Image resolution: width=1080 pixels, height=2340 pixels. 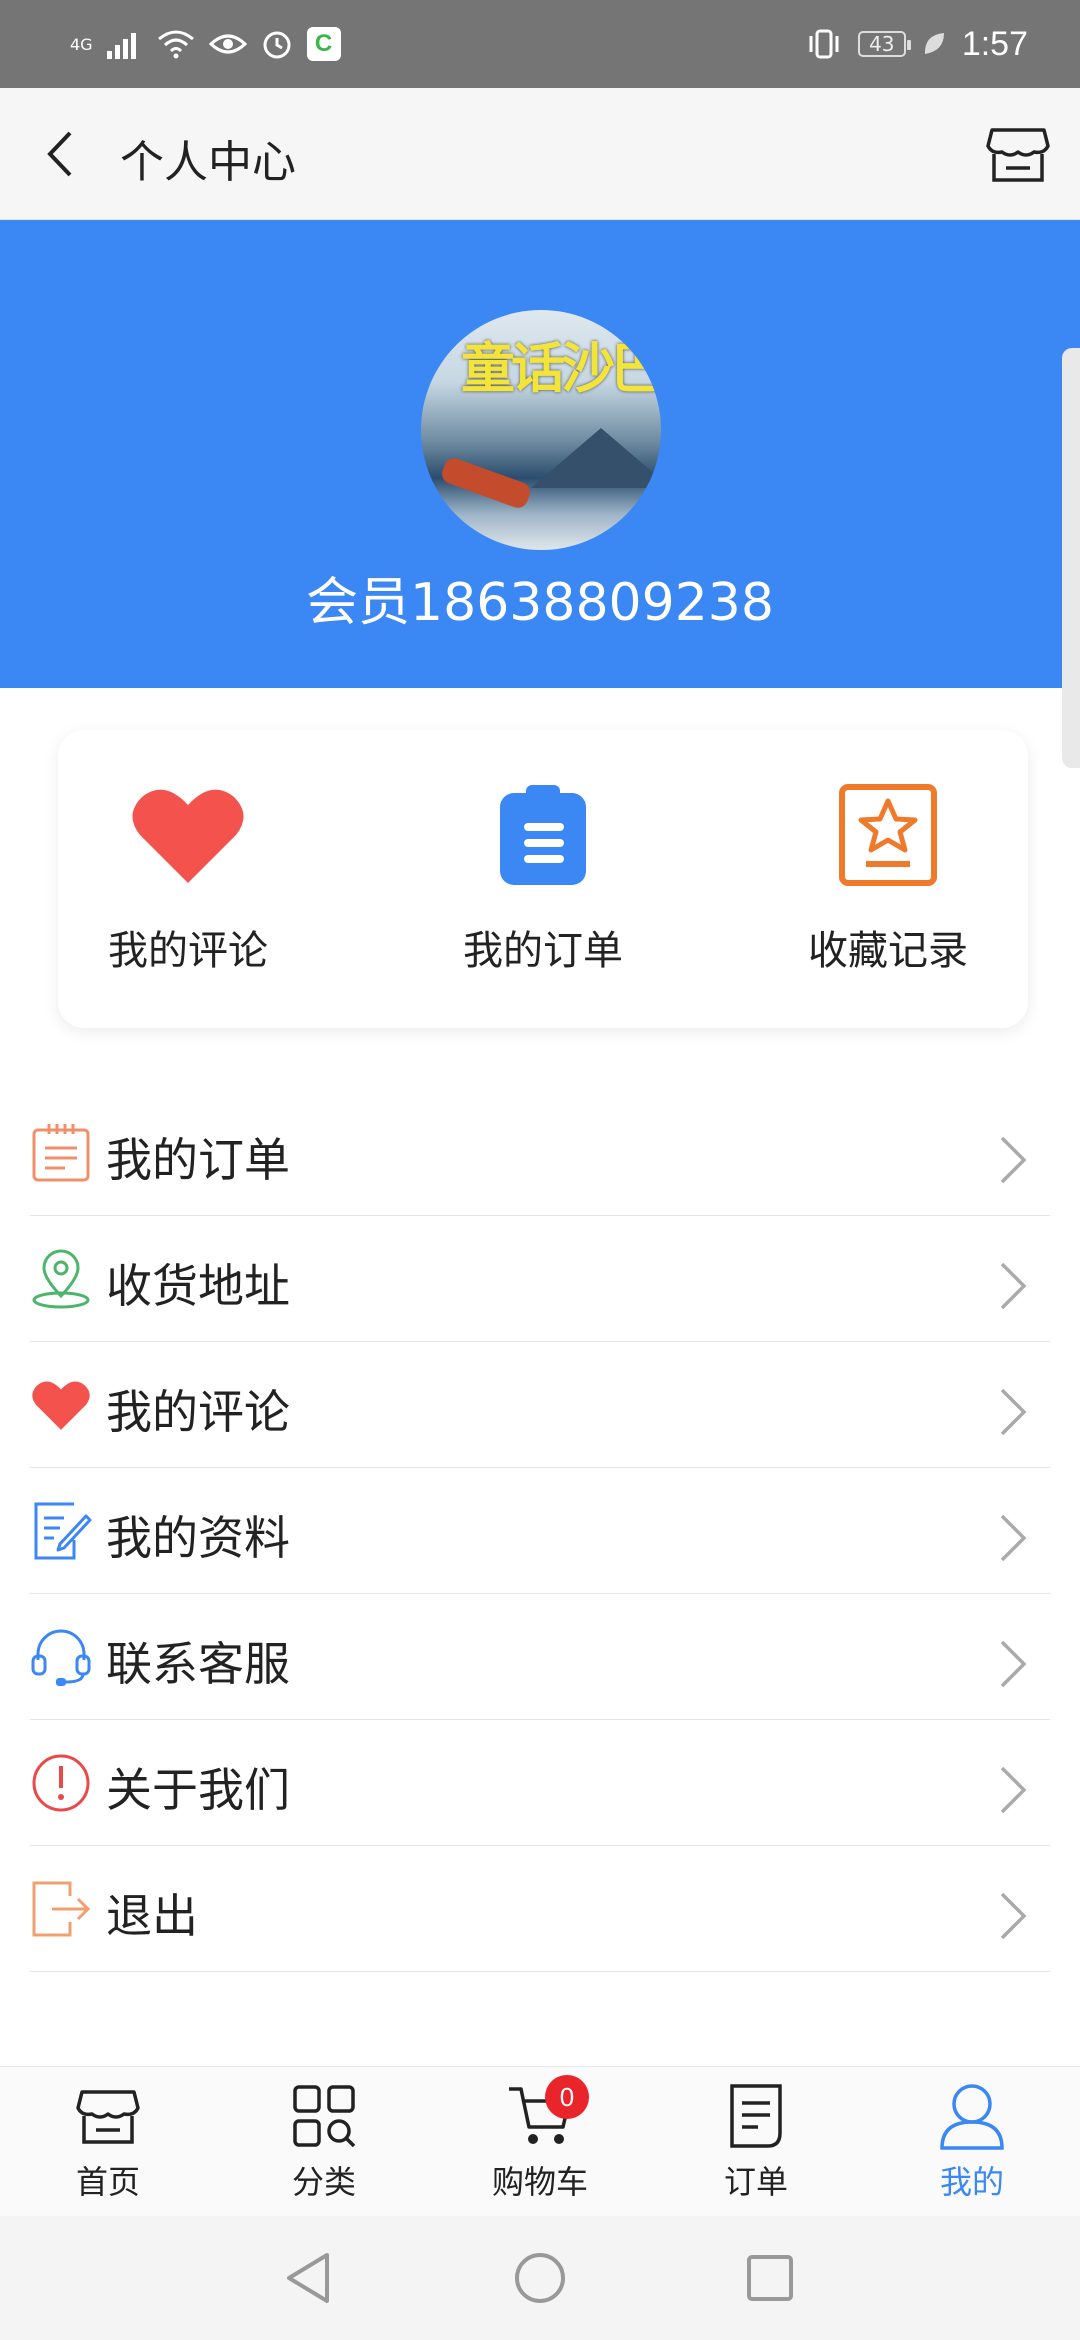 I want to click on circle-home-icon, so click(x=540, y=2278).